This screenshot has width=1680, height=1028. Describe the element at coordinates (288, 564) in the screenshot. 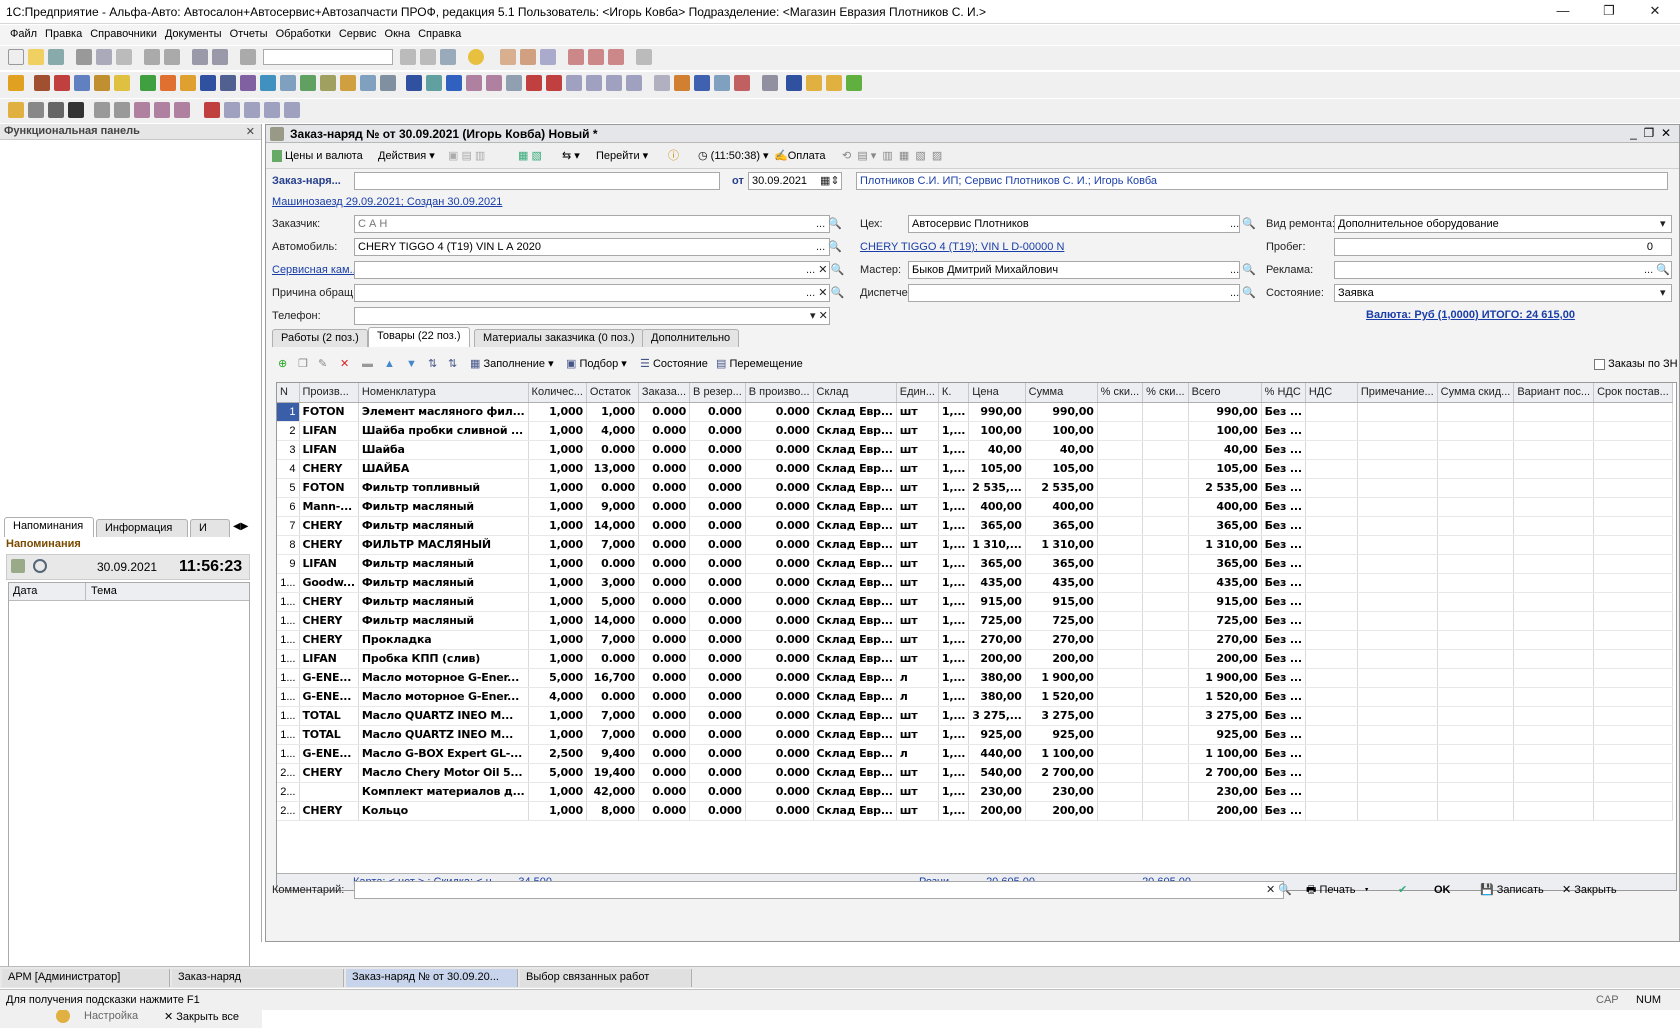

I see `table-cell: 9` at that location.